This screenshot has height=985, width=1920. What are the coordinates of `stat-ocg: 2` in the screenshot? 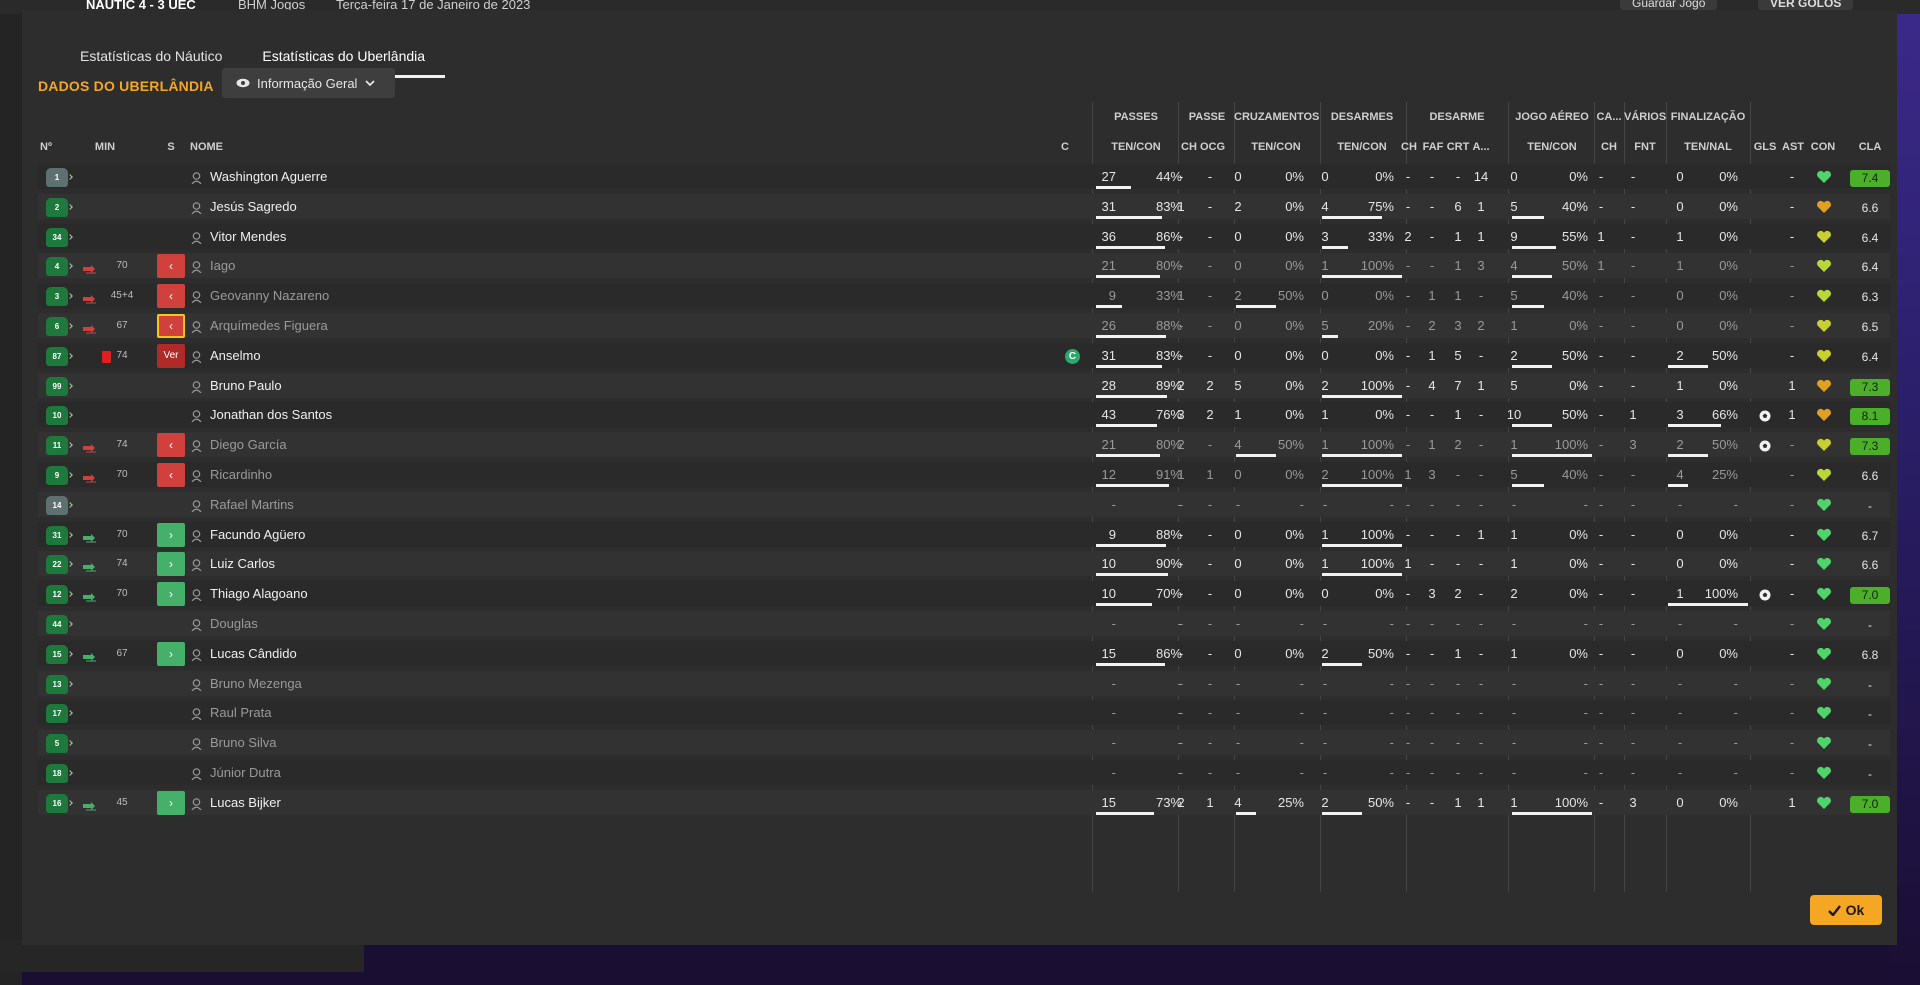 It's located at (1210, 415).